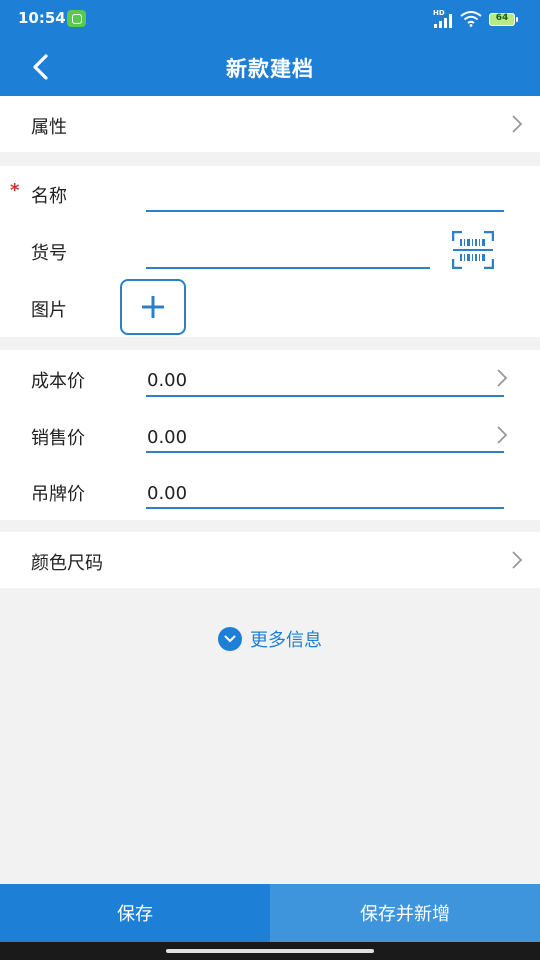 The height and width of the screenshot is (960, 540). I want to click on more-info-label: 更多信息, so click(286, 640).